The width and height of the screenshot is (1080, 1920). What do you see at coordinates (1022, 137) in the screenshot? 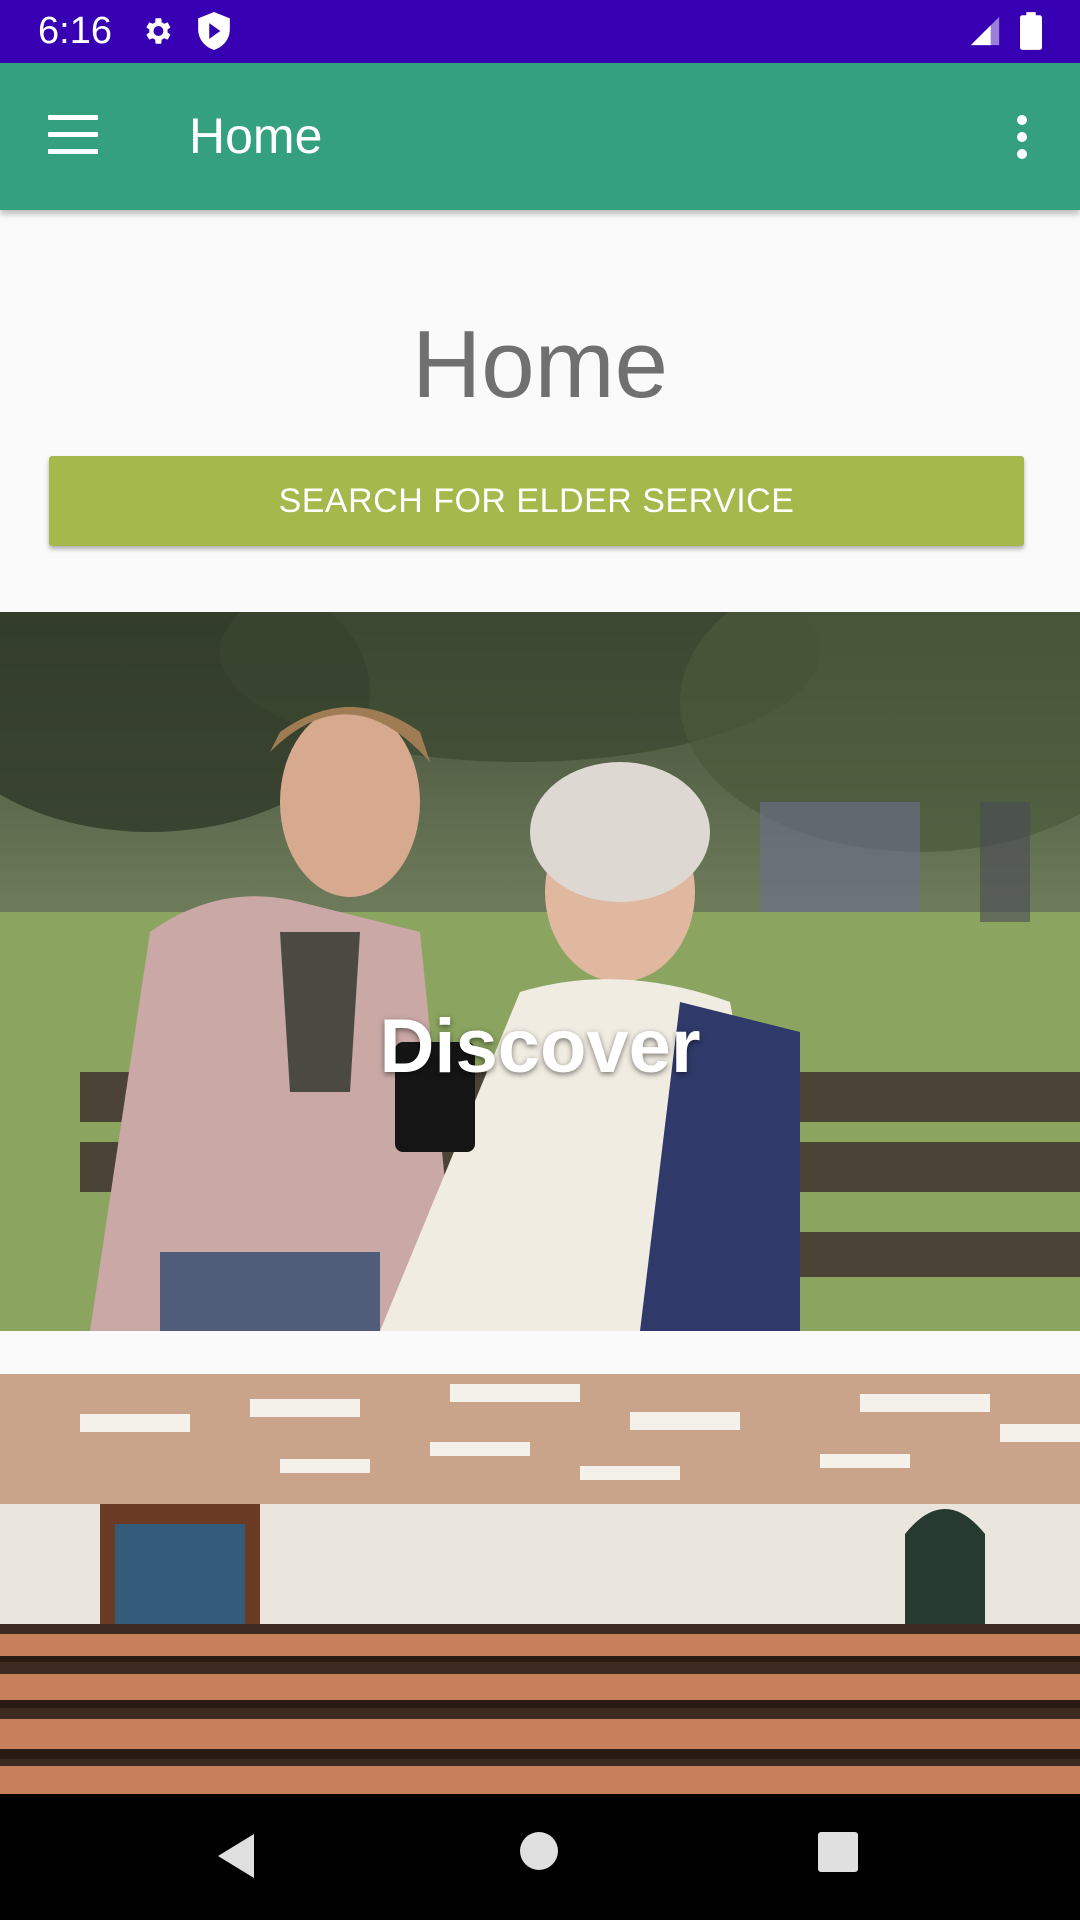
I see `more-vert-icon` at bounding box center [1022, 137].